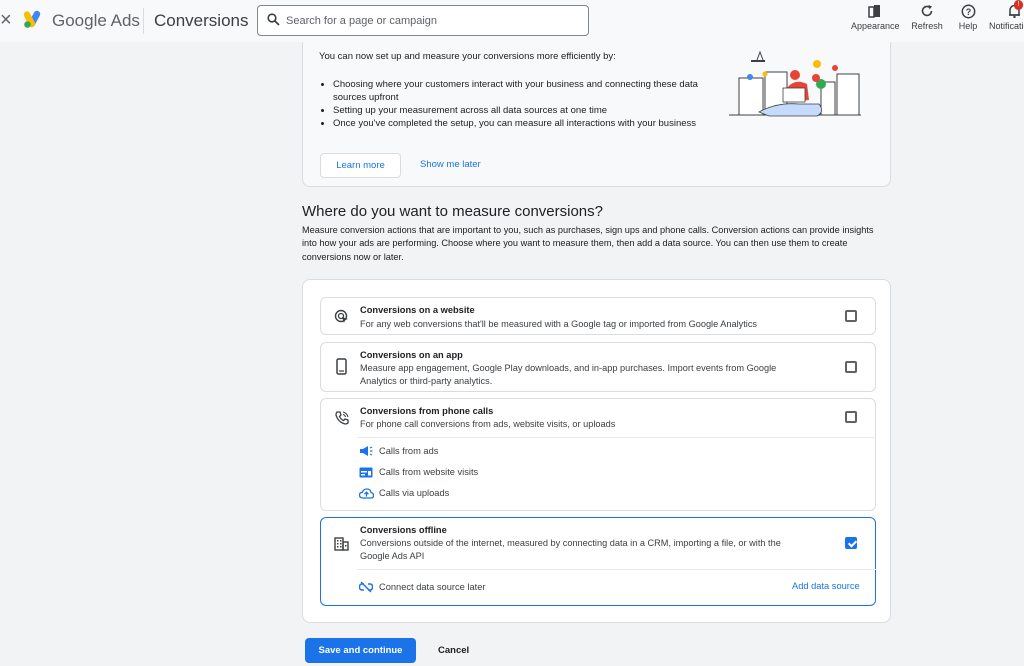 The width and height of the screenshot is (1024, 666). I want to click on header-divider, so click(143, 21).